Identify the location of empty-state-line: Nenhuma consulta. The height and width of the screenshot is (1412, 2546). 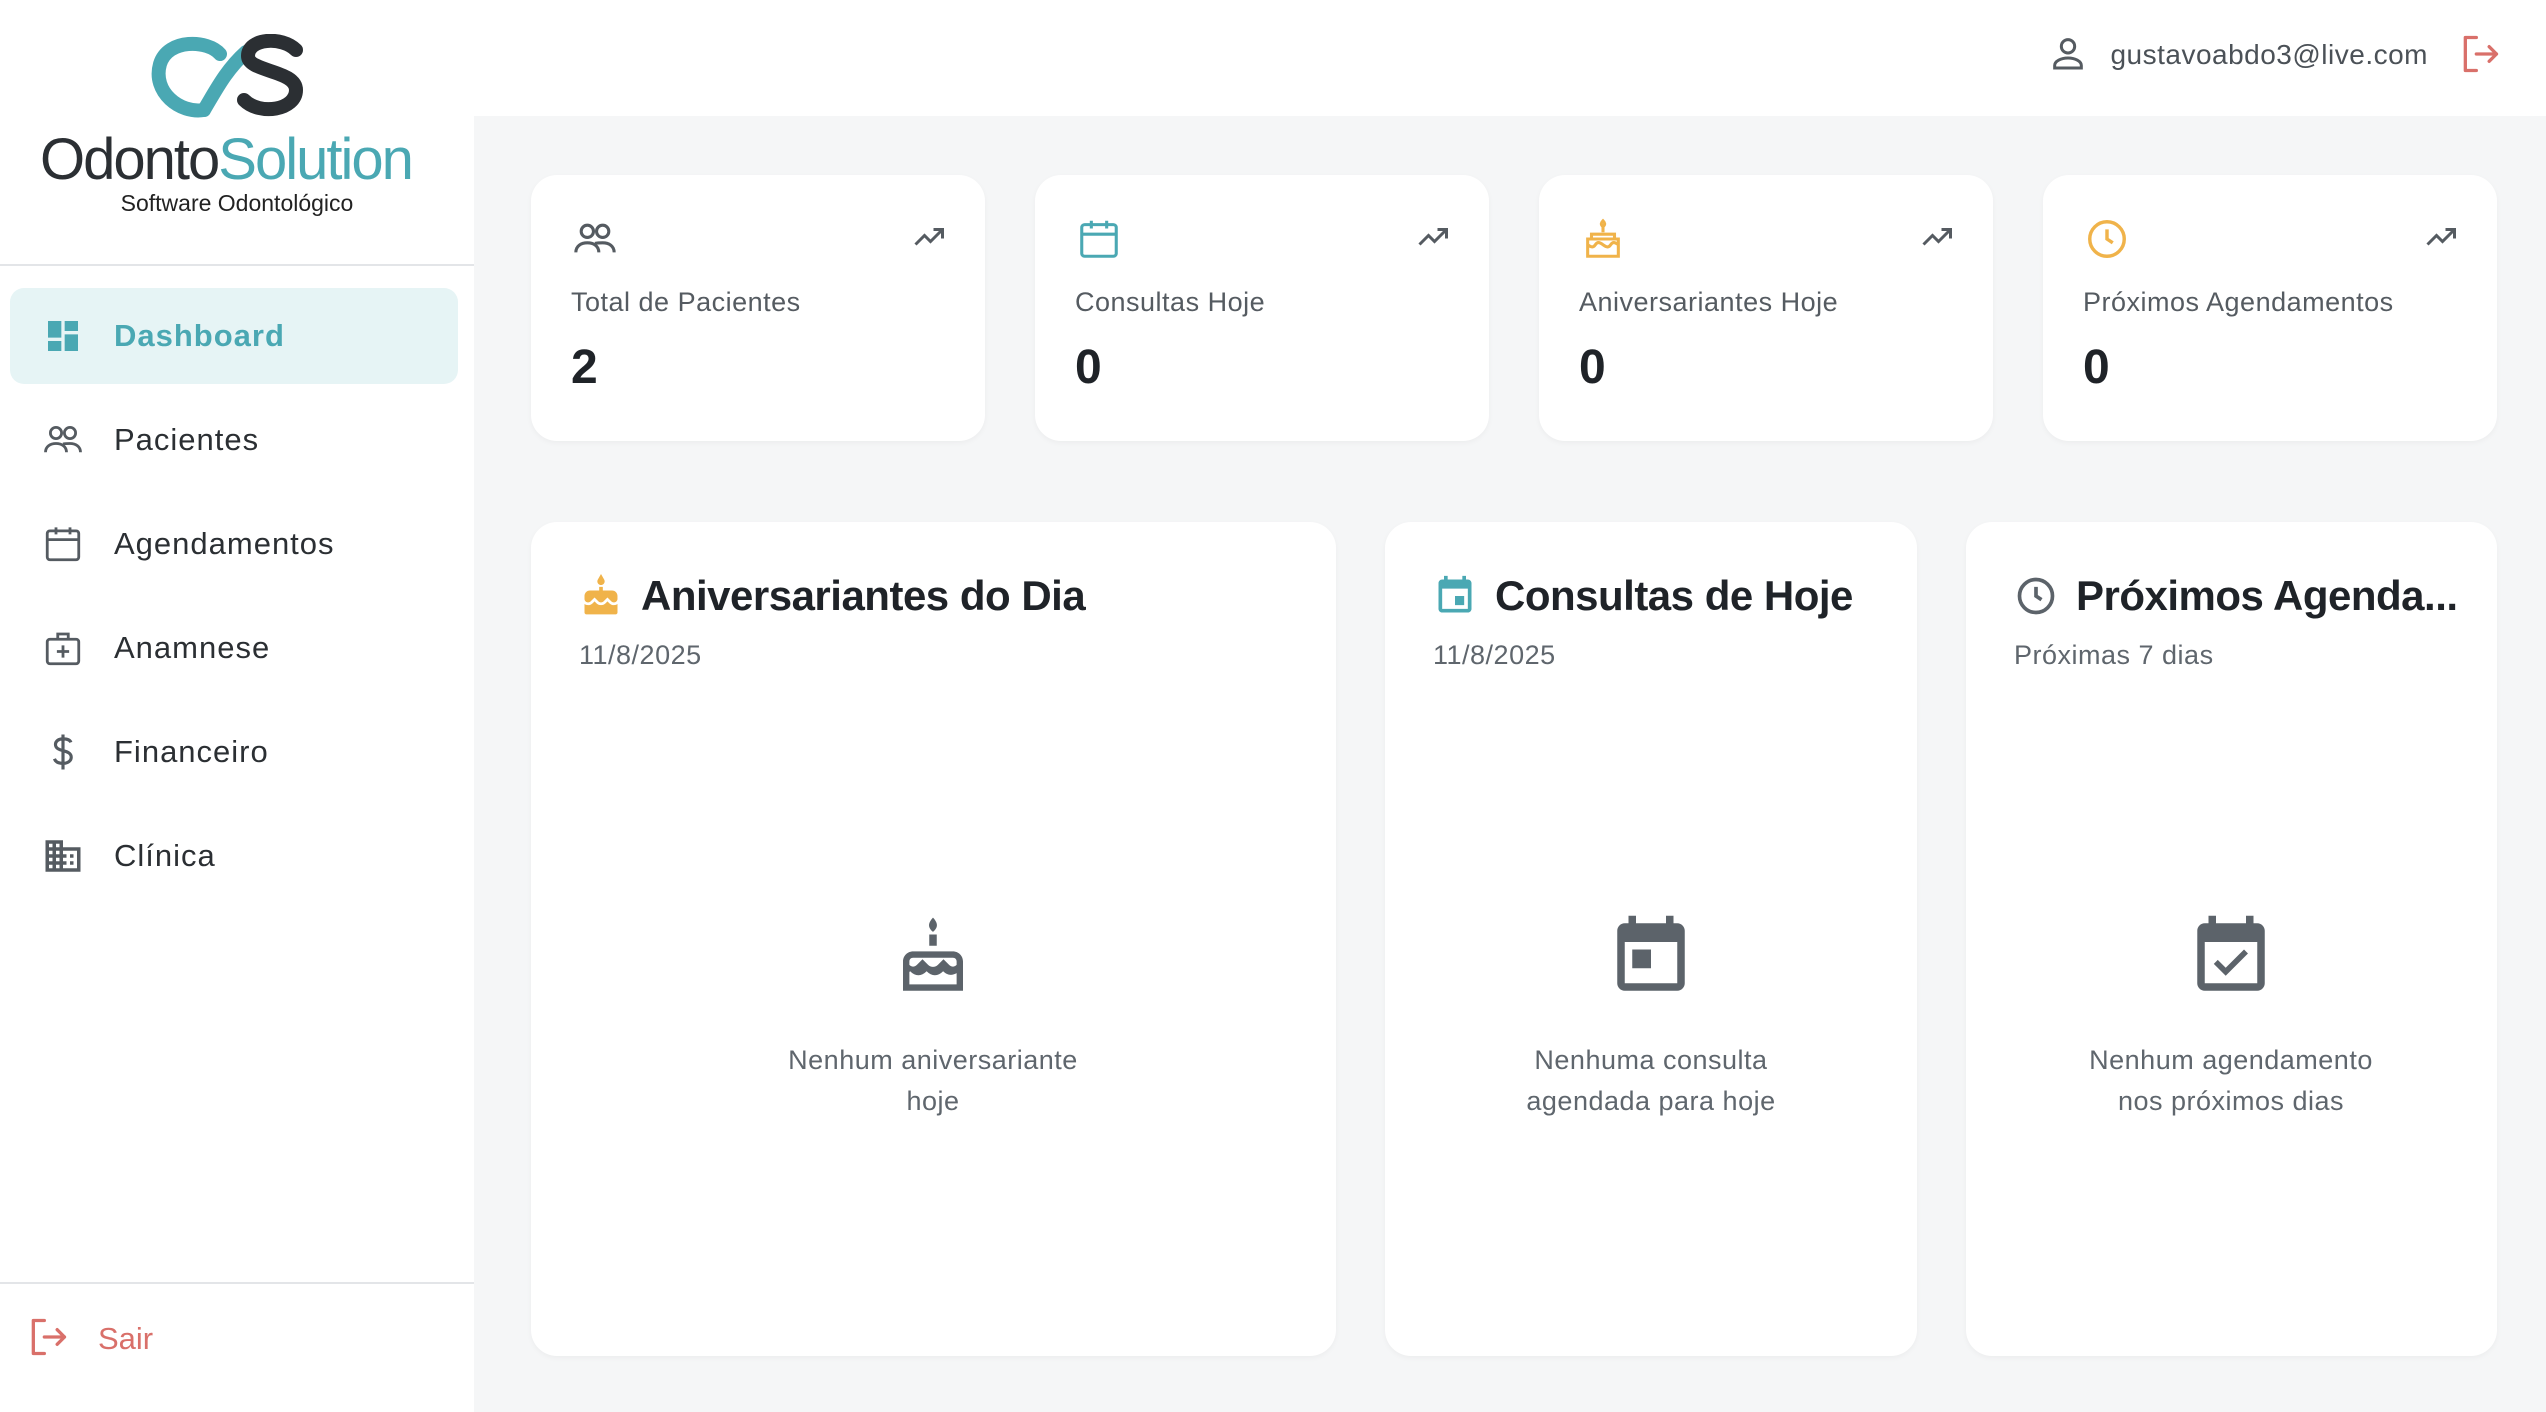
(1651, 1060).